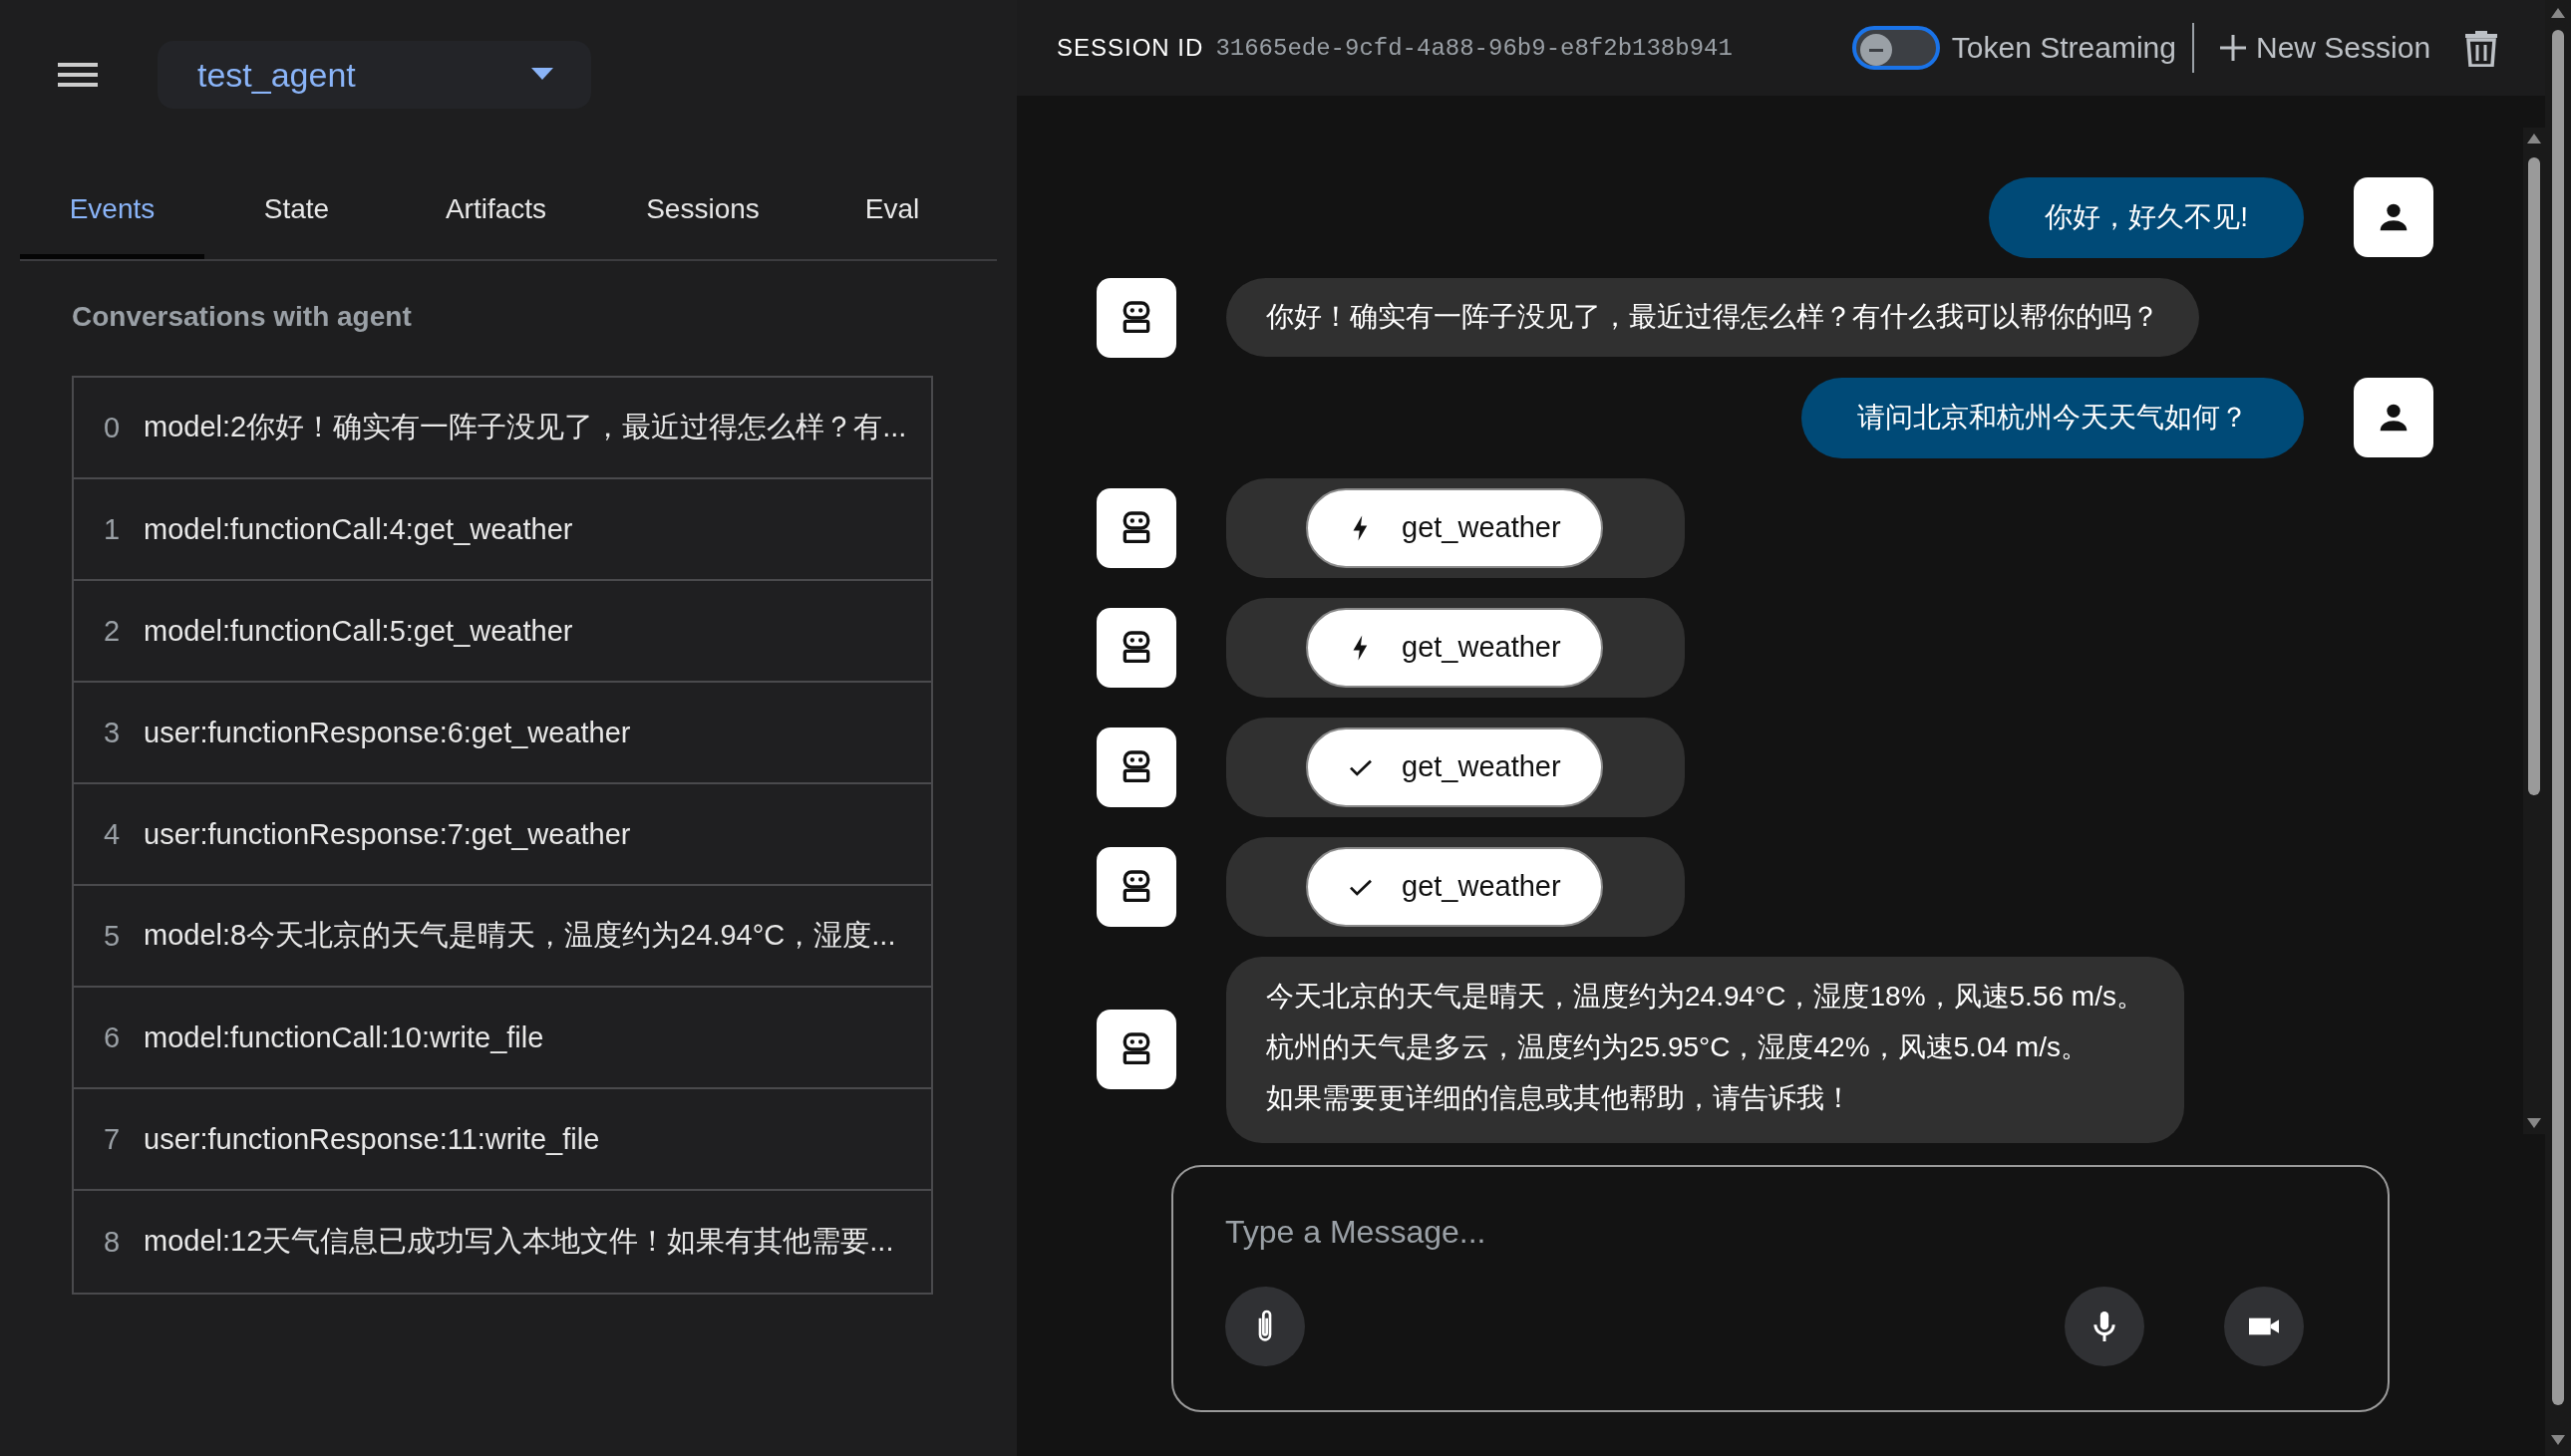 Image resolution: width=2571 pixels, height=1456 pixels. What do you see at coordinates (2146, 217) in the screenshot?
I see `message-bubble: 你好，好久不见!` at bounding box center [2146, 217].